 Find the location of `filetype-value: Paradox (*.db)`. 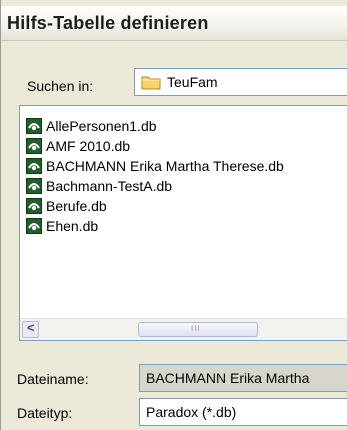

filetype-value: Paradox (*.db) is located at coordinates (191, 412).